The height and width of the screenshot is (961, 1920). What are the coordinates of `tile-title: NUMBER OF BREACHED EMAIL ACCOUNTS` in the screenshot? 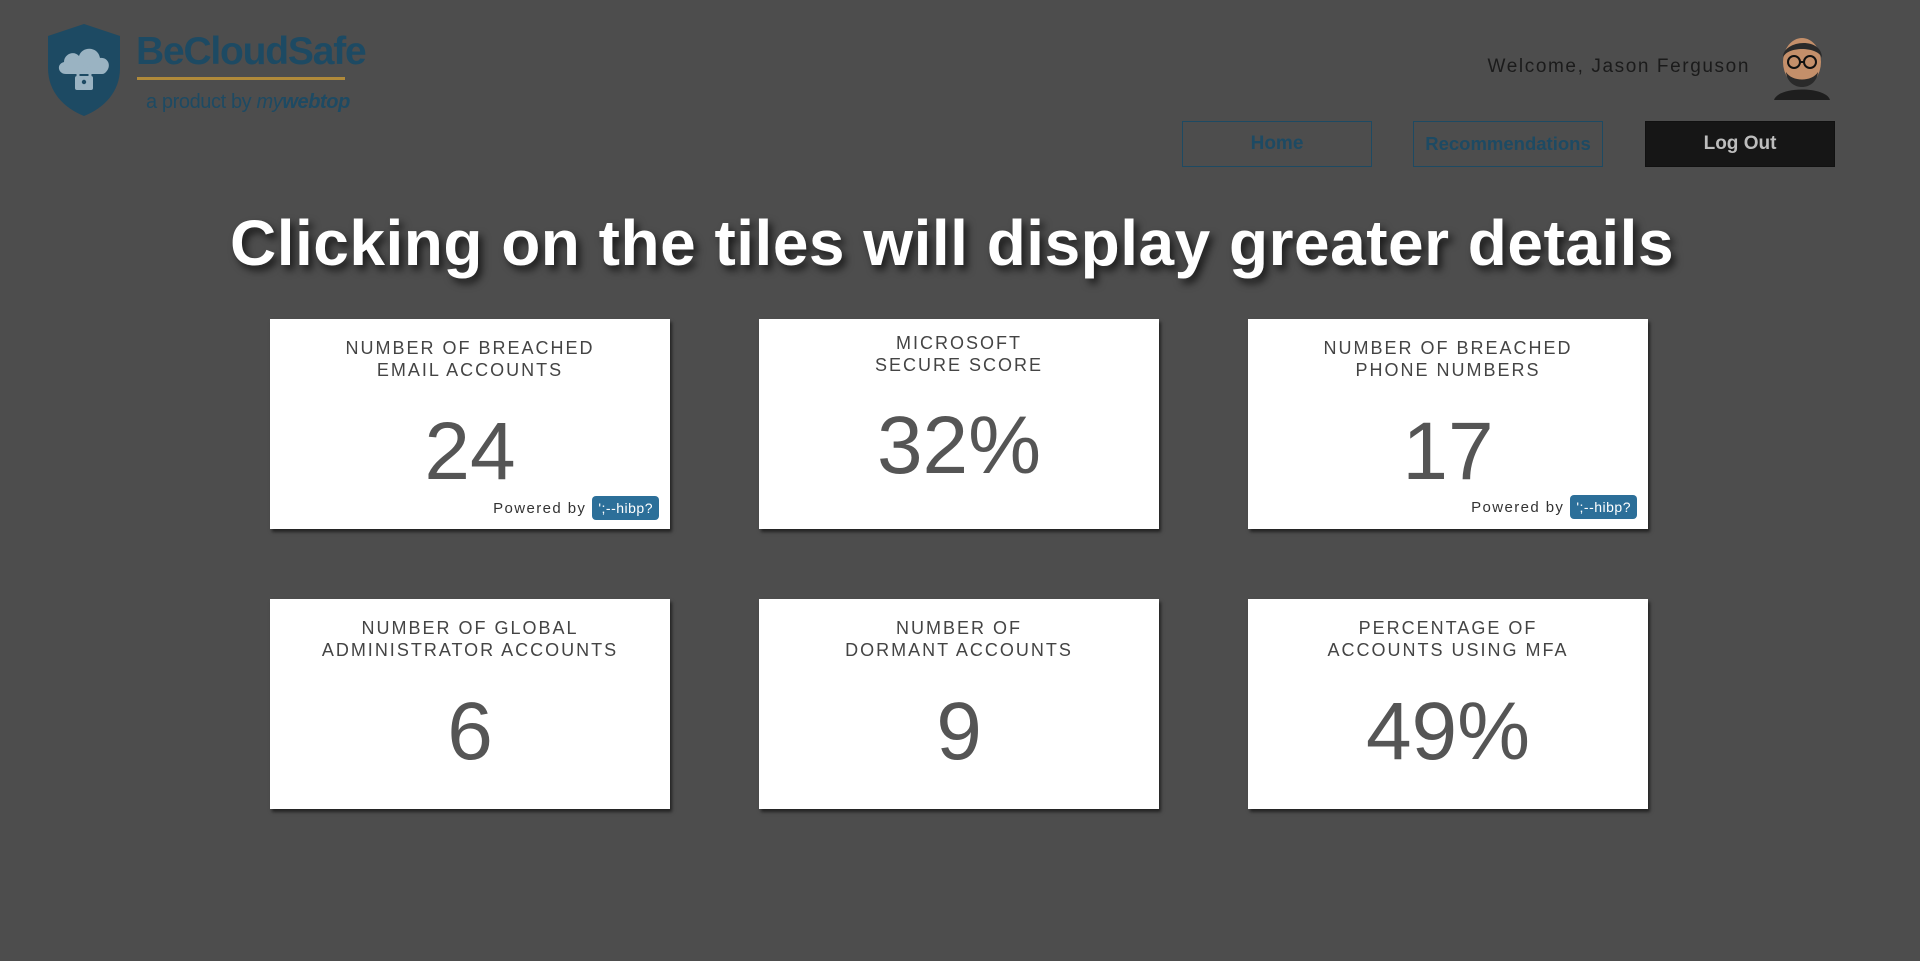 It's located at (470, 359).